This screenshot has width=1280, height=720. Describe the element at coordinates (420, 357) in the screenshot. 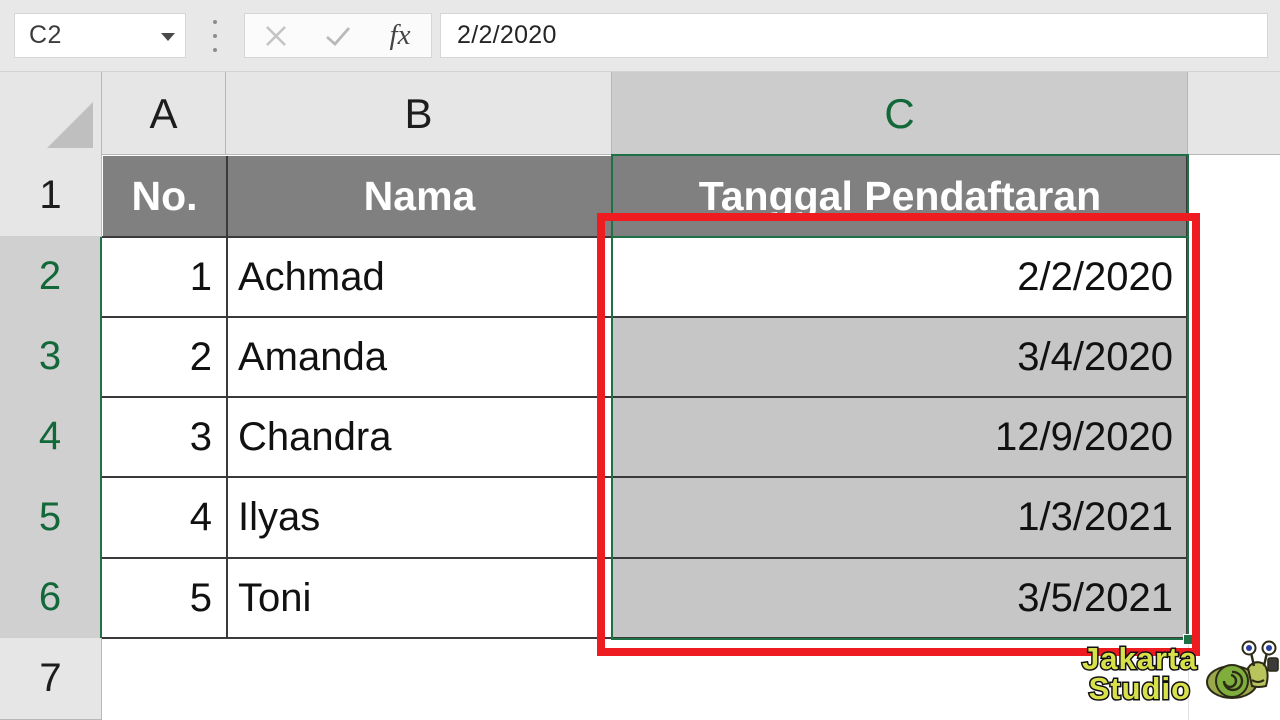

I see `cell-b3: Amanda` at that location.